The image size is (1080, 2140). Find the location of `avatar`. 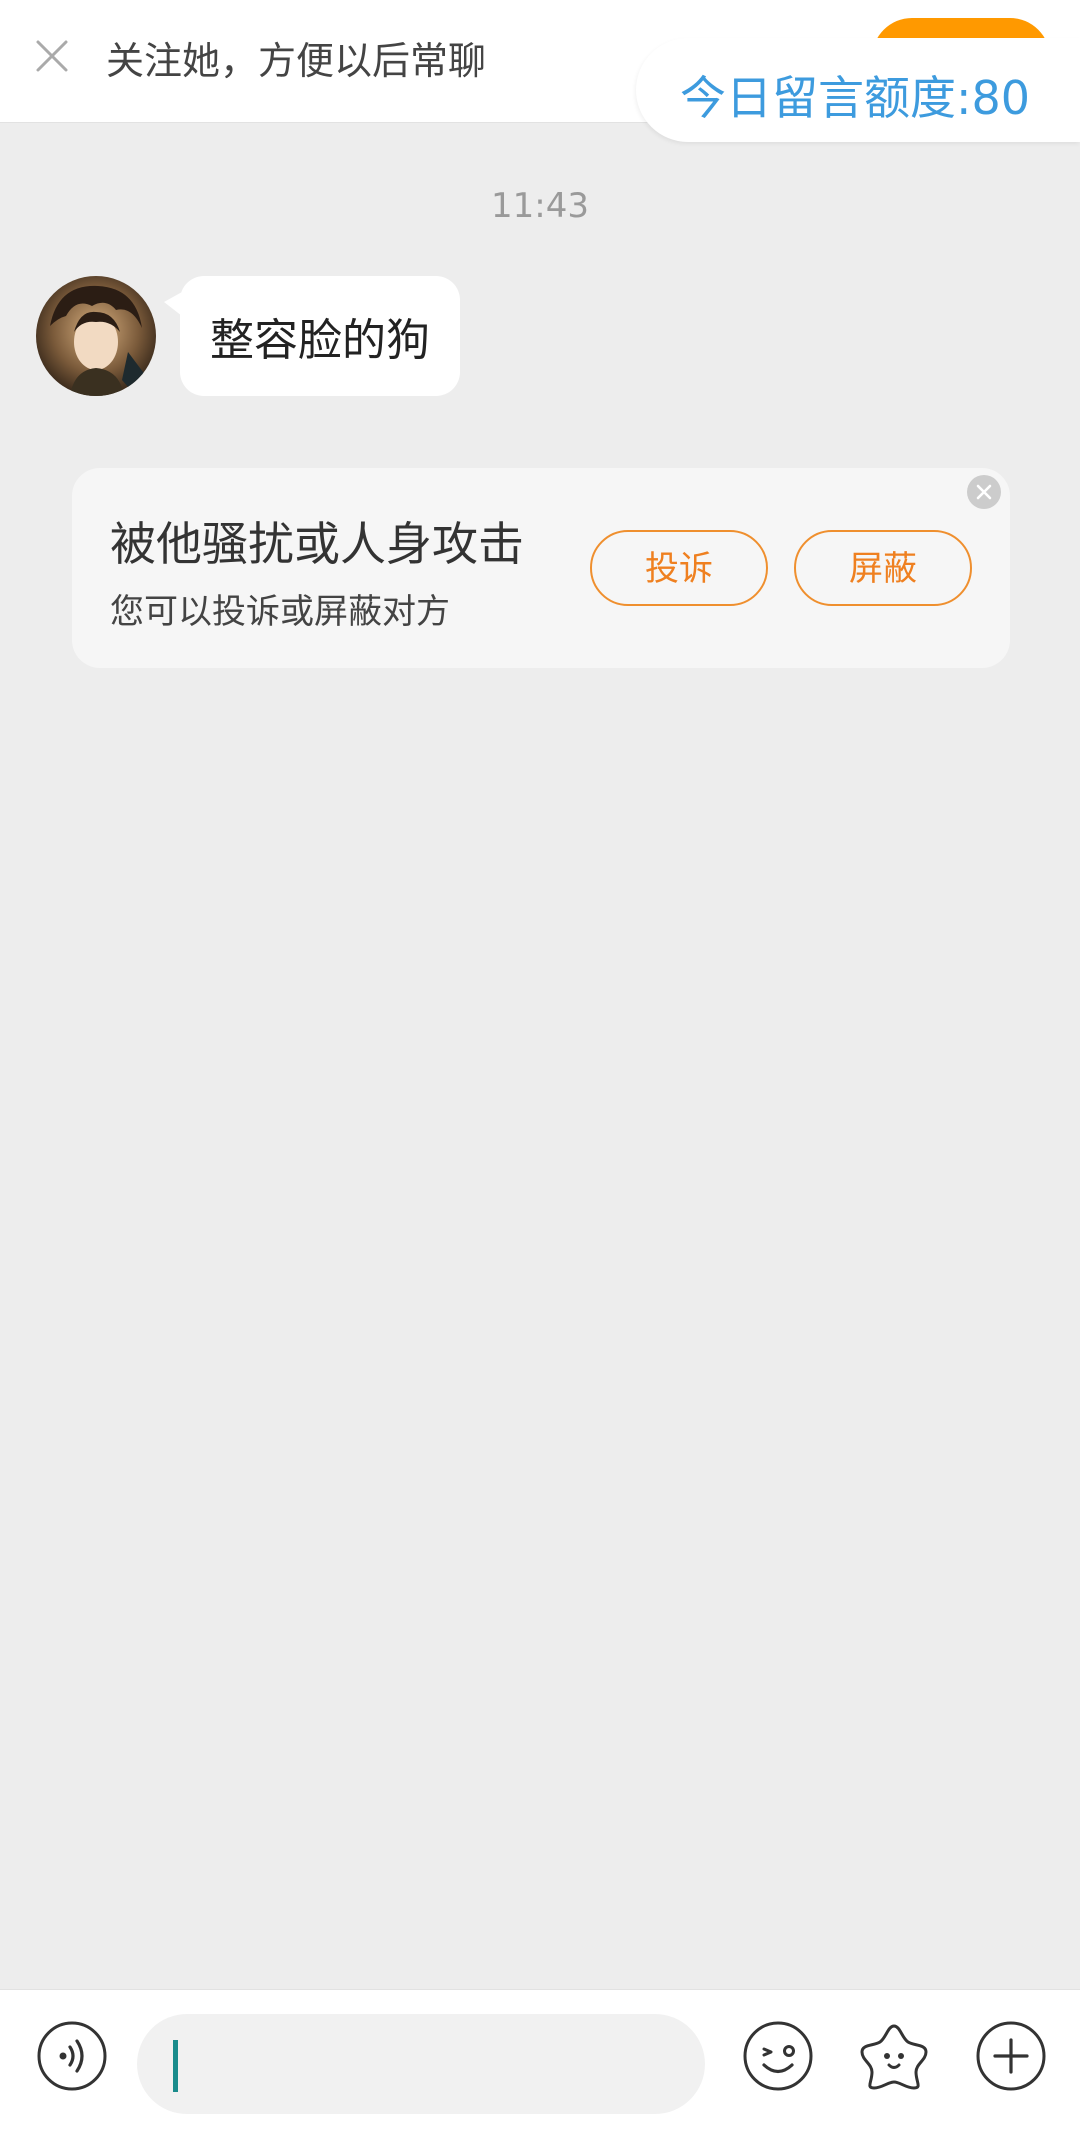

avatar is located at coordinates (96, 336).